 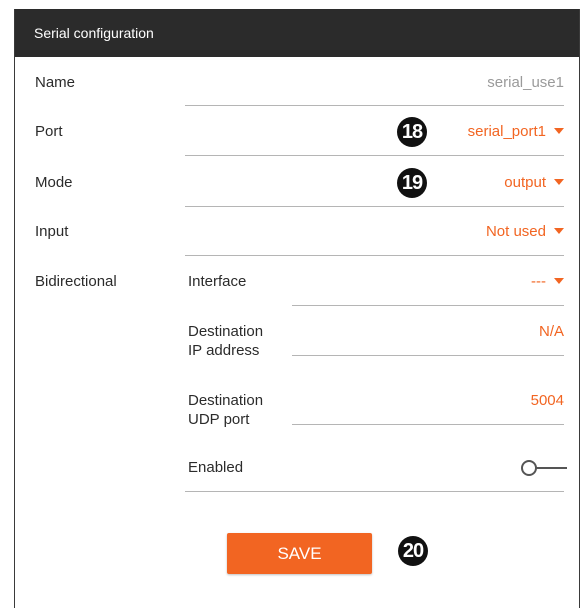 I want to click on destination-ip-label-line2: IP address, so click(x=224, y=350).